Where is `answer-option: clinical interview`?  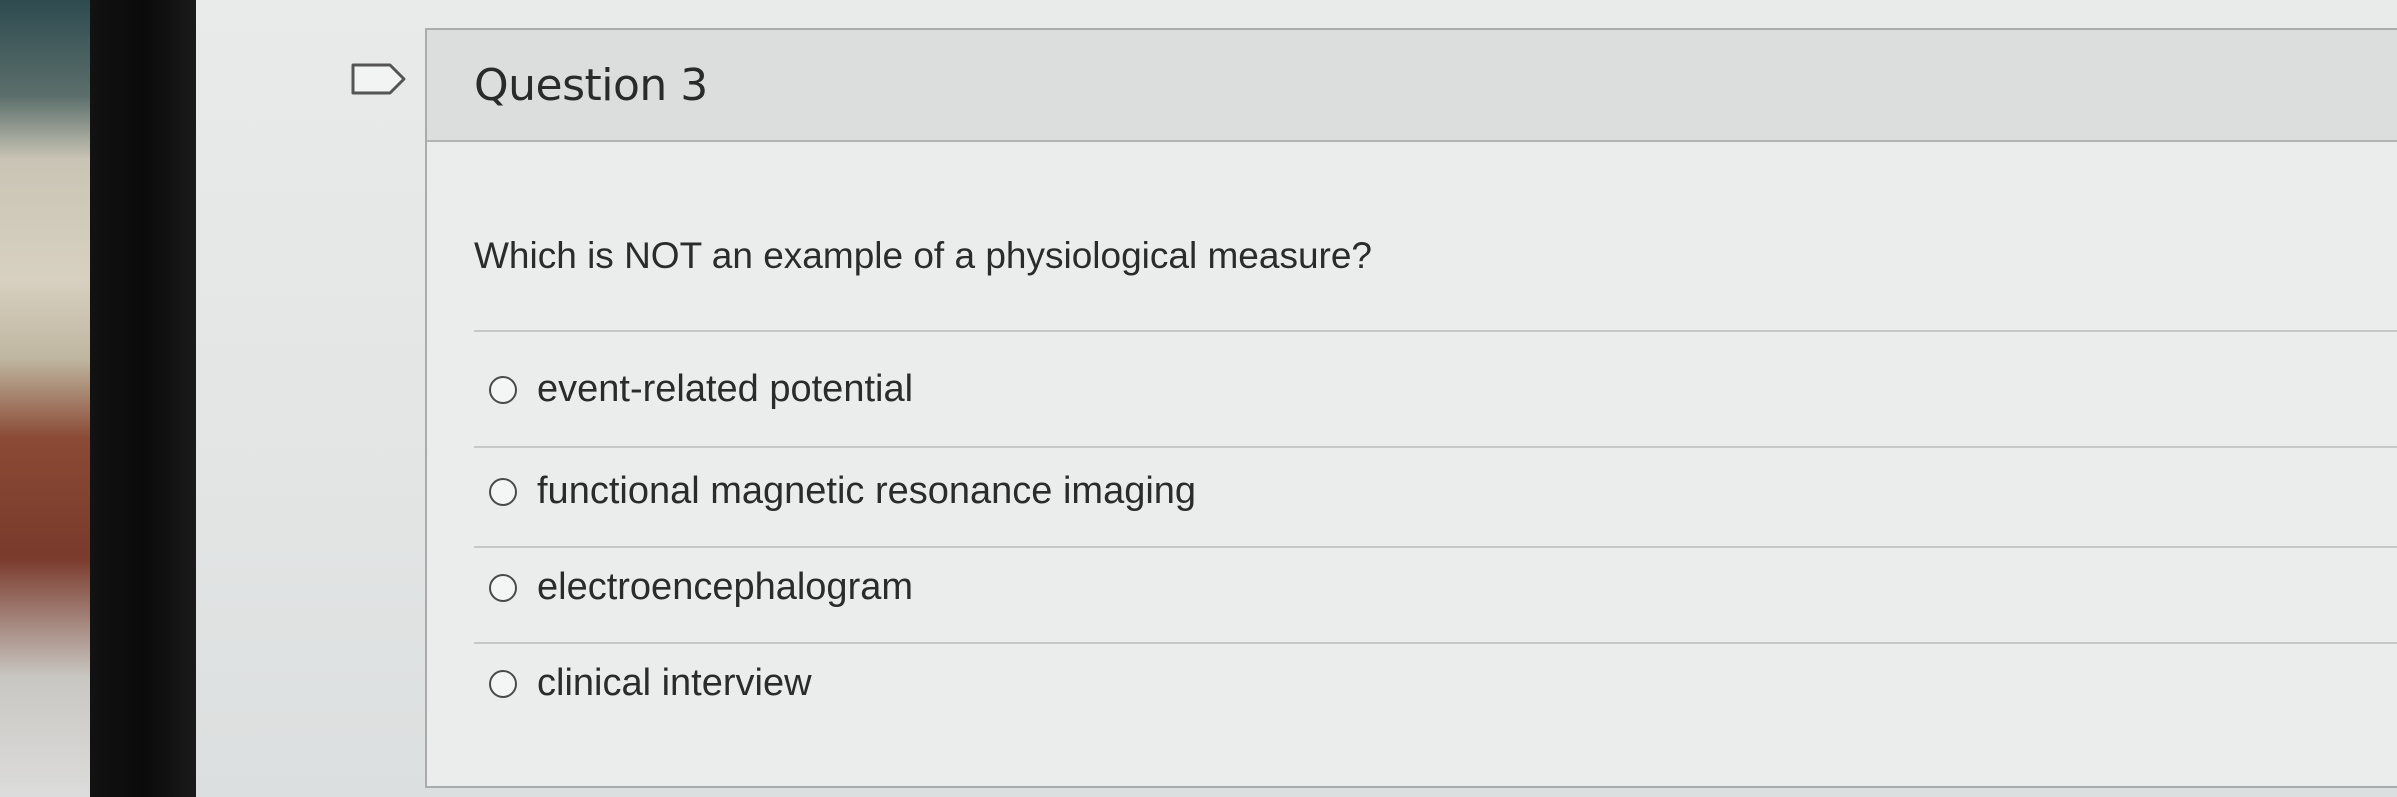
answer-option: clinical interview is located at coordinates (650, 683).